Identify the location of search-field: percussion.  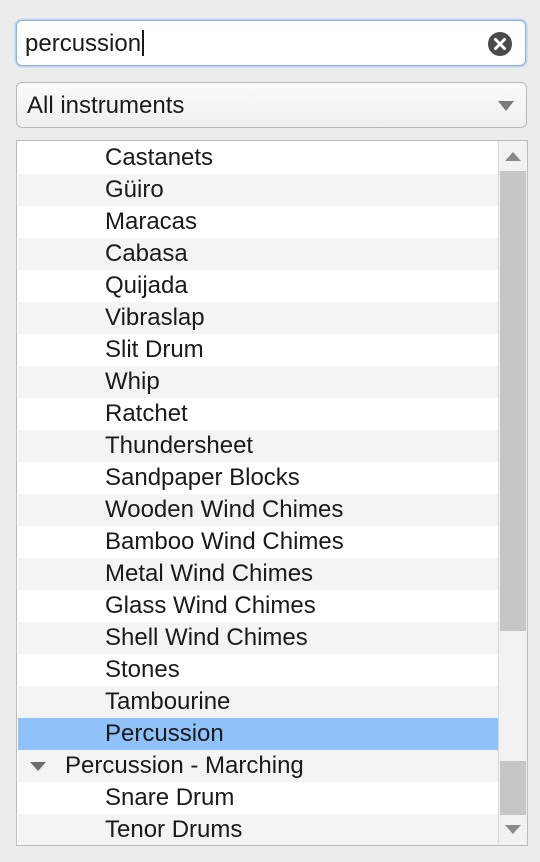
(271, 43).